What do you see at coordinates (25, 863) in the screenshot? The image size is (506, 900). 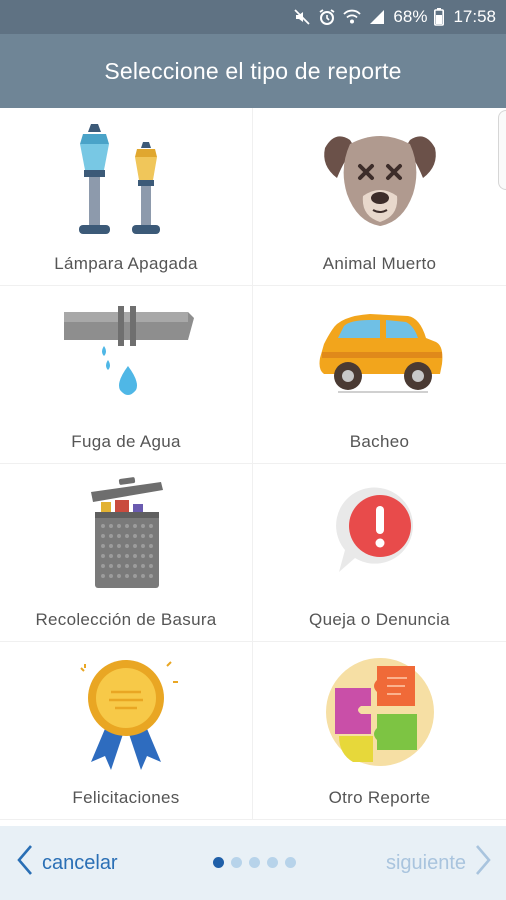 I see `chevron-left-icon` at bounding box center [25, 863].